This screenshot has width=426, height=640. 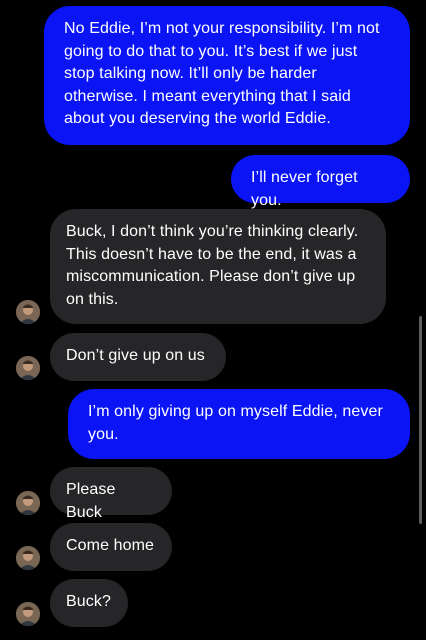 I want to click on incoming-message: Please Buck, so click(x=111, y=494).